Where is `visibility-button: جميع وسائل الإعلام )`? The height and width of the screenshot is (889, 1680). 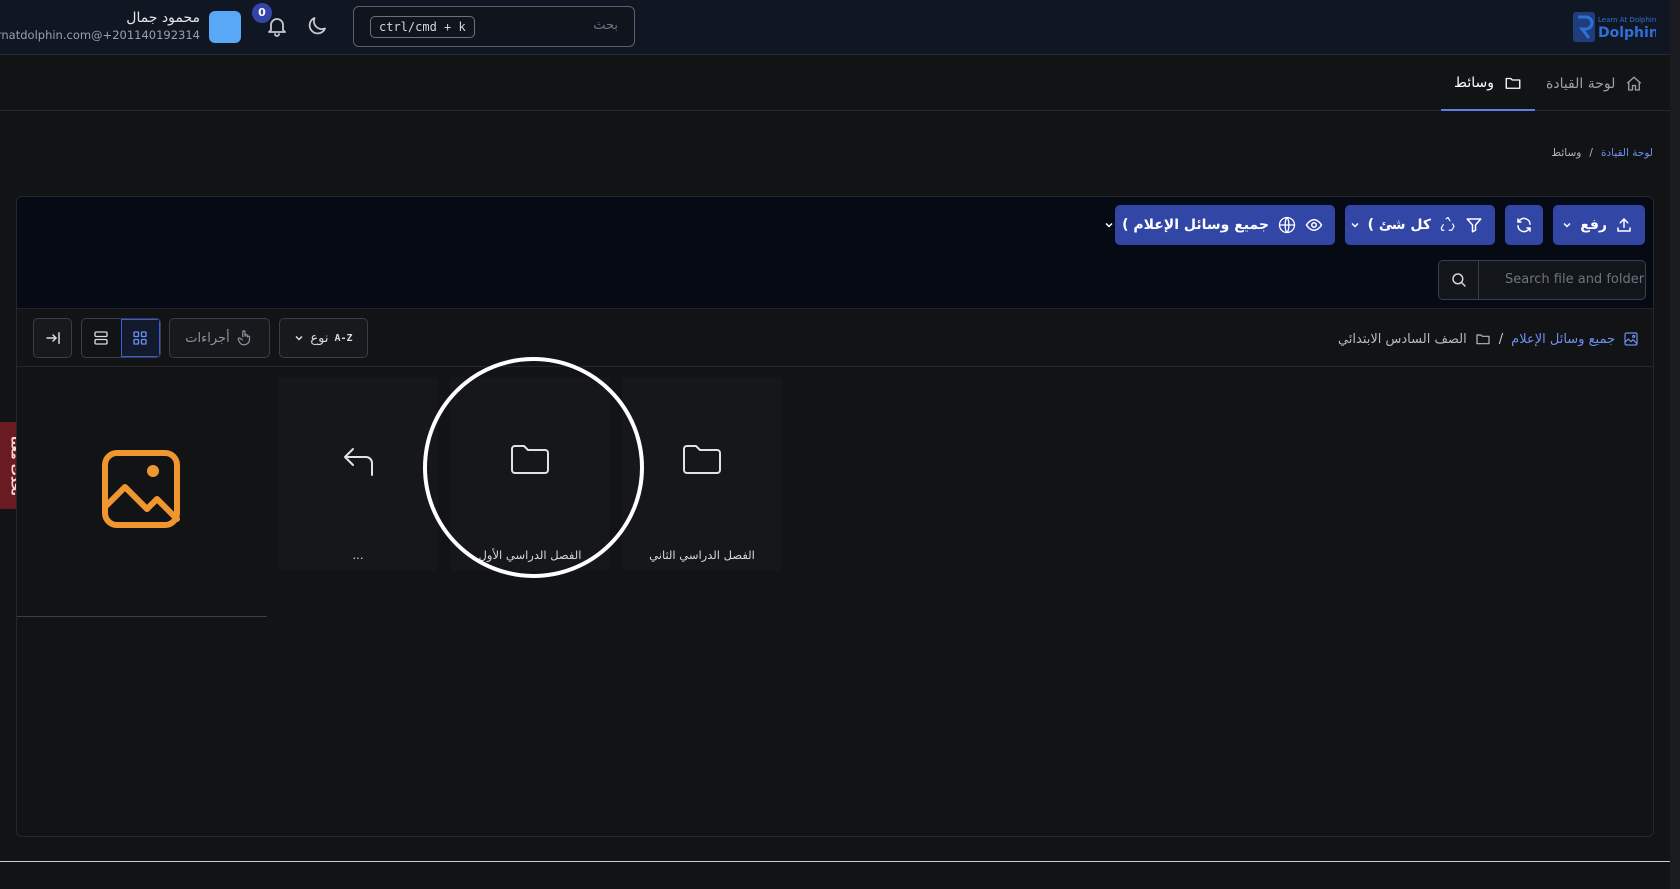
visibility-button: جميع وسائل الإعلام ) is located at coordinates (1220, 225).